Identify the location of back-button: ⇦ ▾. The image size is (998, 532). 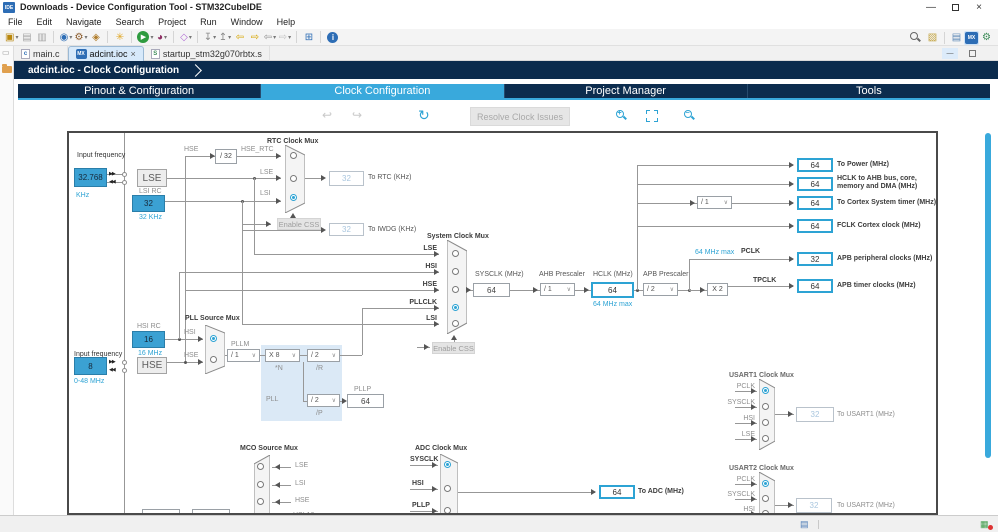
(269, 37).